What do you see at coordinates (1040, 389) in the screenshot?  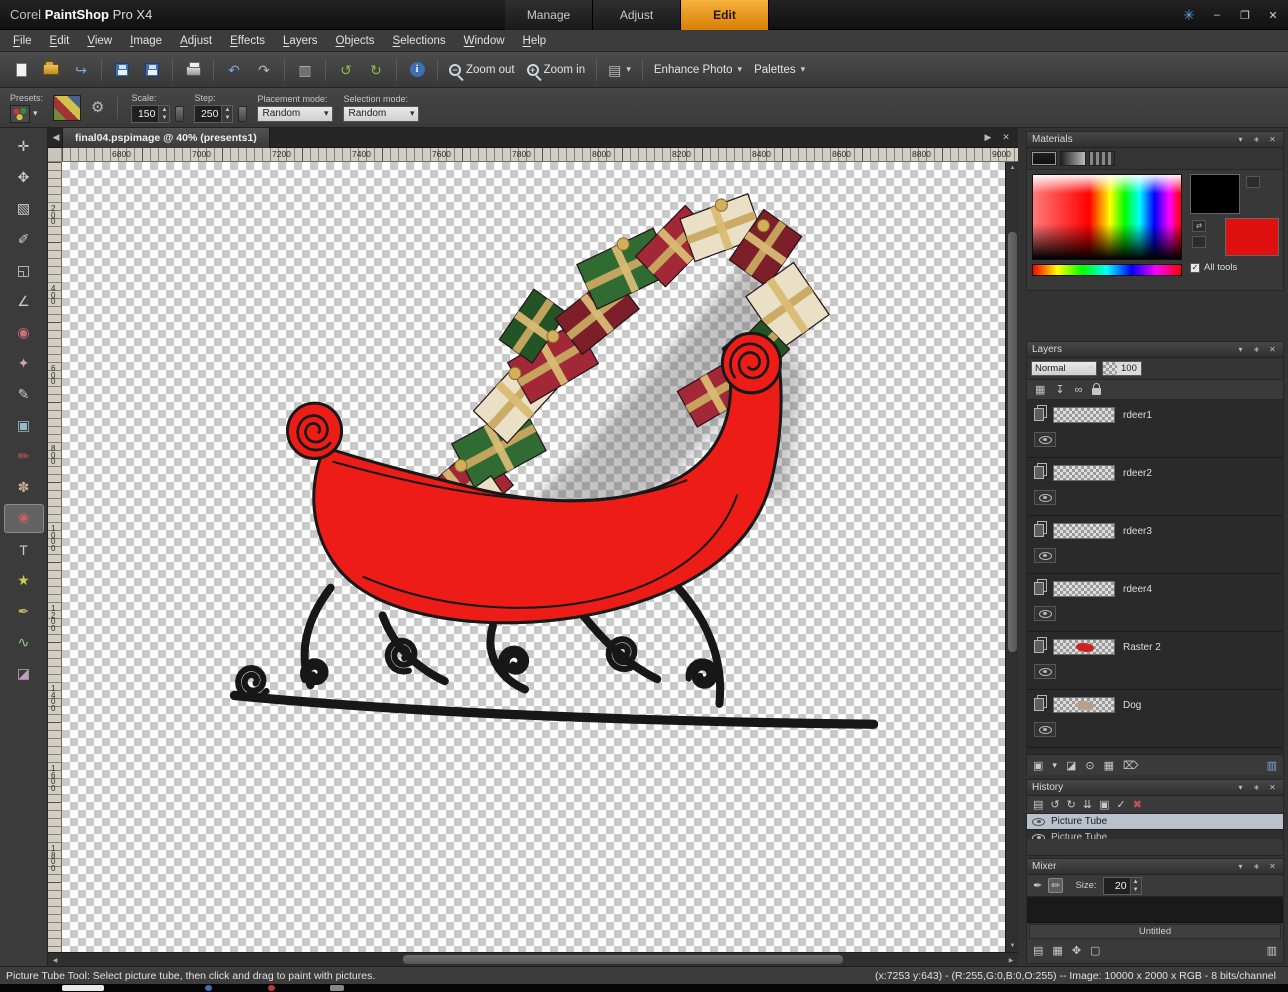 I see `edit-selection-icon: ▦` at bounding box center [1040, 389].